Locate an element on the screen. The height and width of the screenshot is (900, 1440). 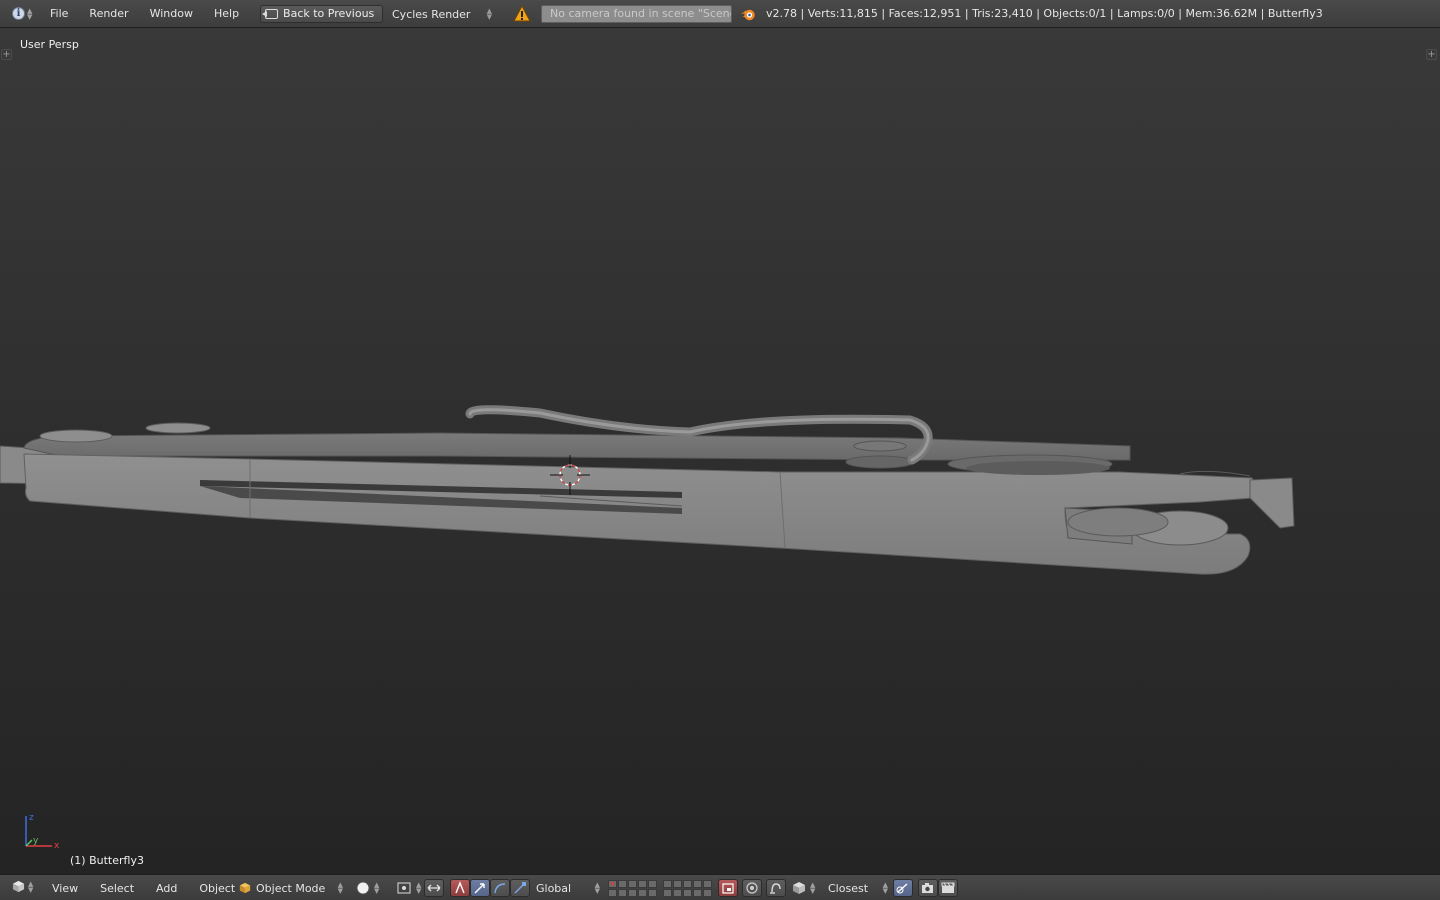
menu-help: Help is located at coordinates (231, 13).